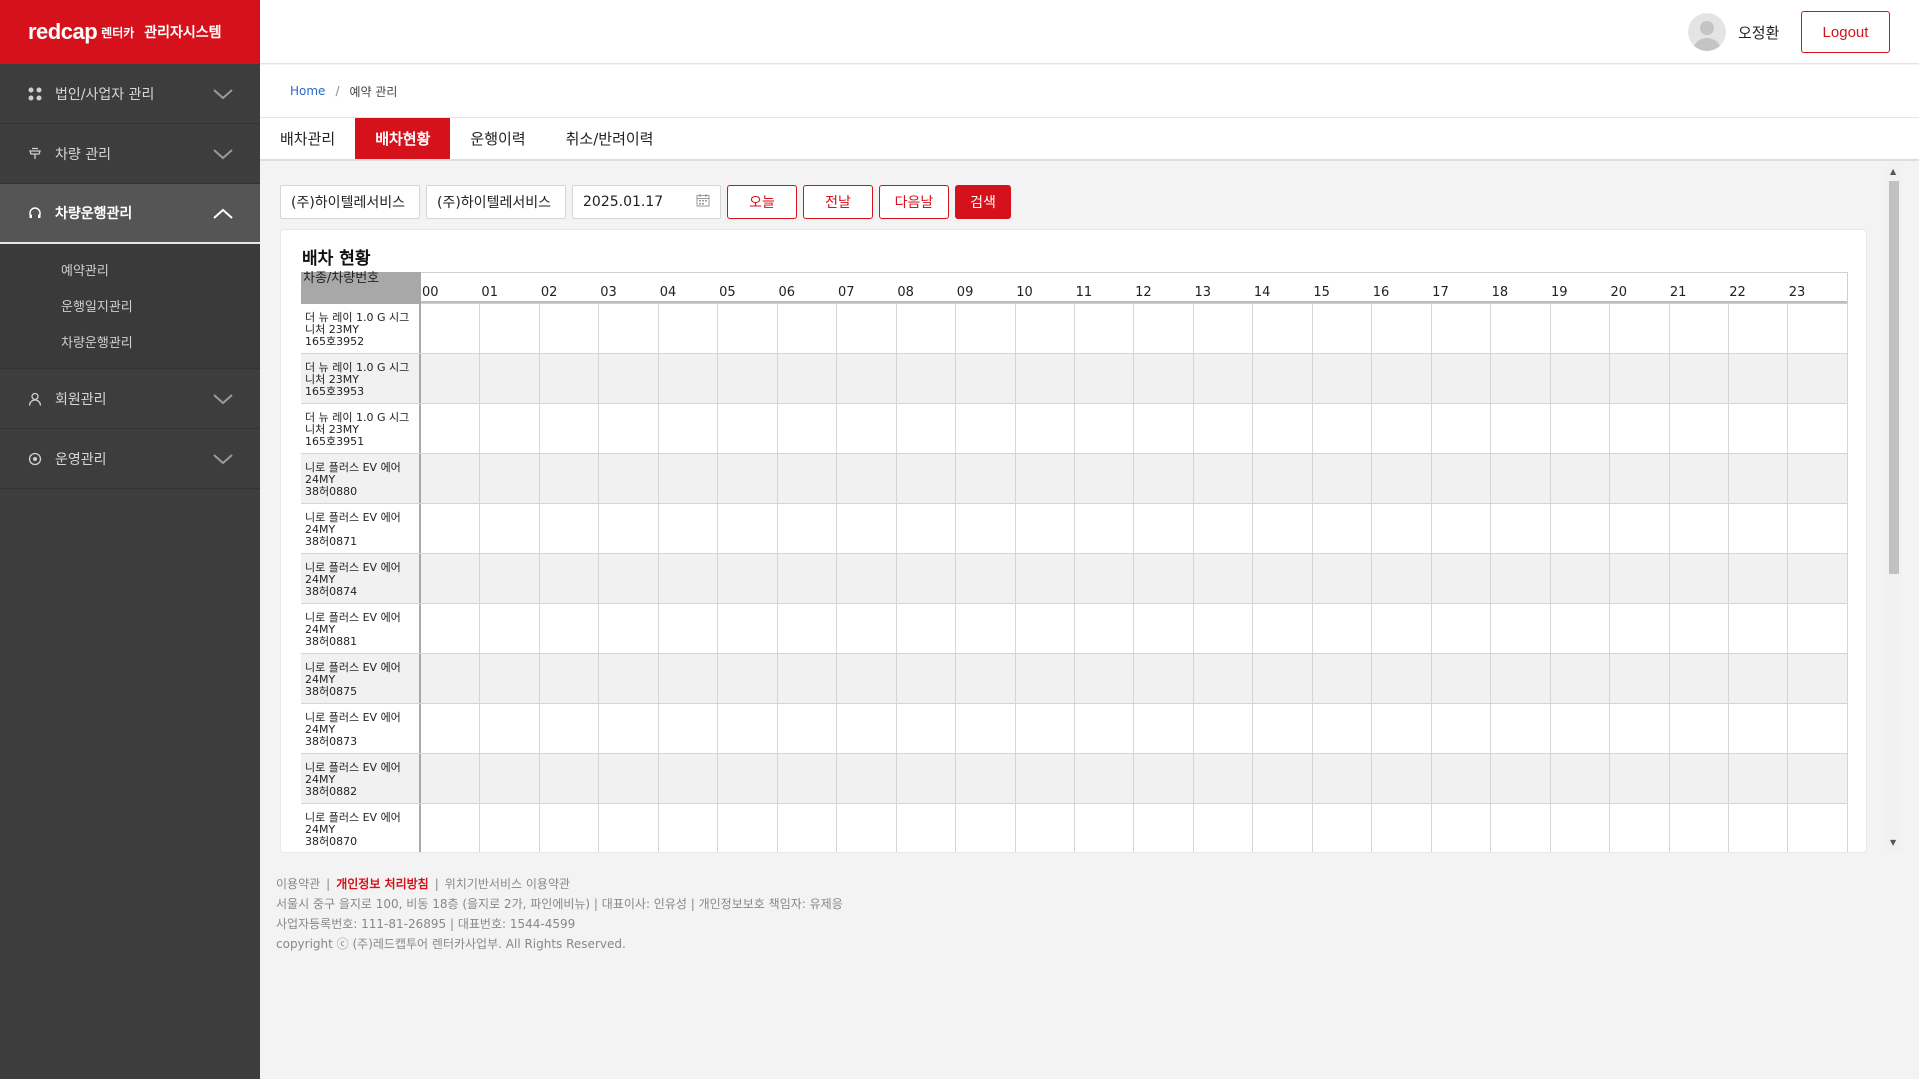  Describe the element at coordinates (130, 272) in the screenshot. I see `sidebar-subitem-reservation: 예약관리` at that location.